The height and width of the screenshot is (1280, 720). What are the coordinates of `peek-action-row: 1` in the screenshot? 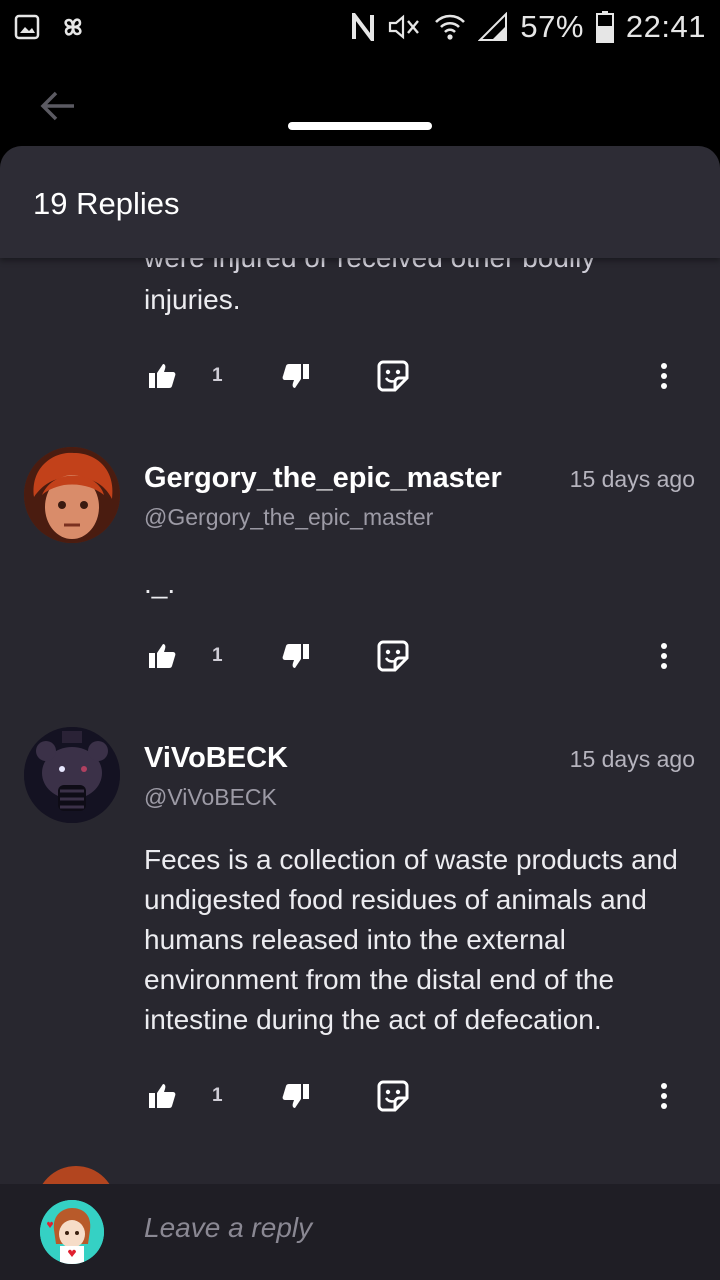 It's located at (360, 376).